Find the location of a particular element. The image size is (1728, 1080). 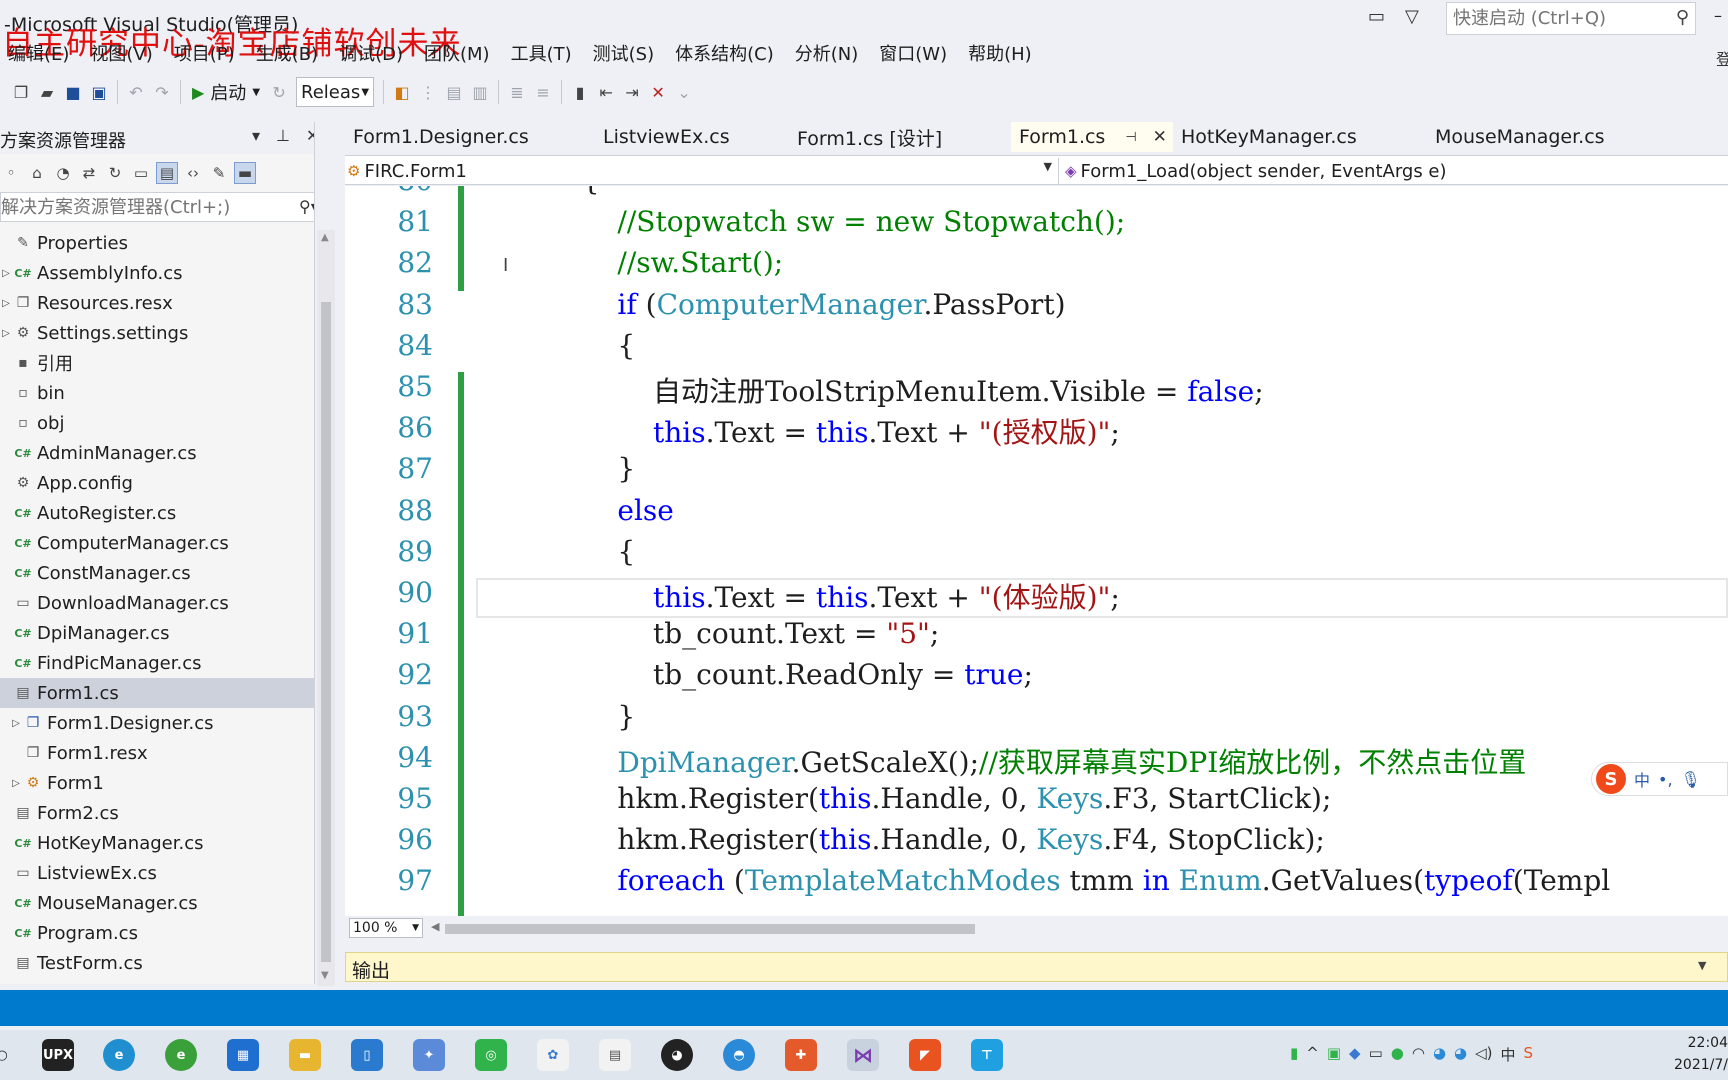

class-selector: ⚙ FIRC.Form1 ▼ is located at coordinates (703, 171).